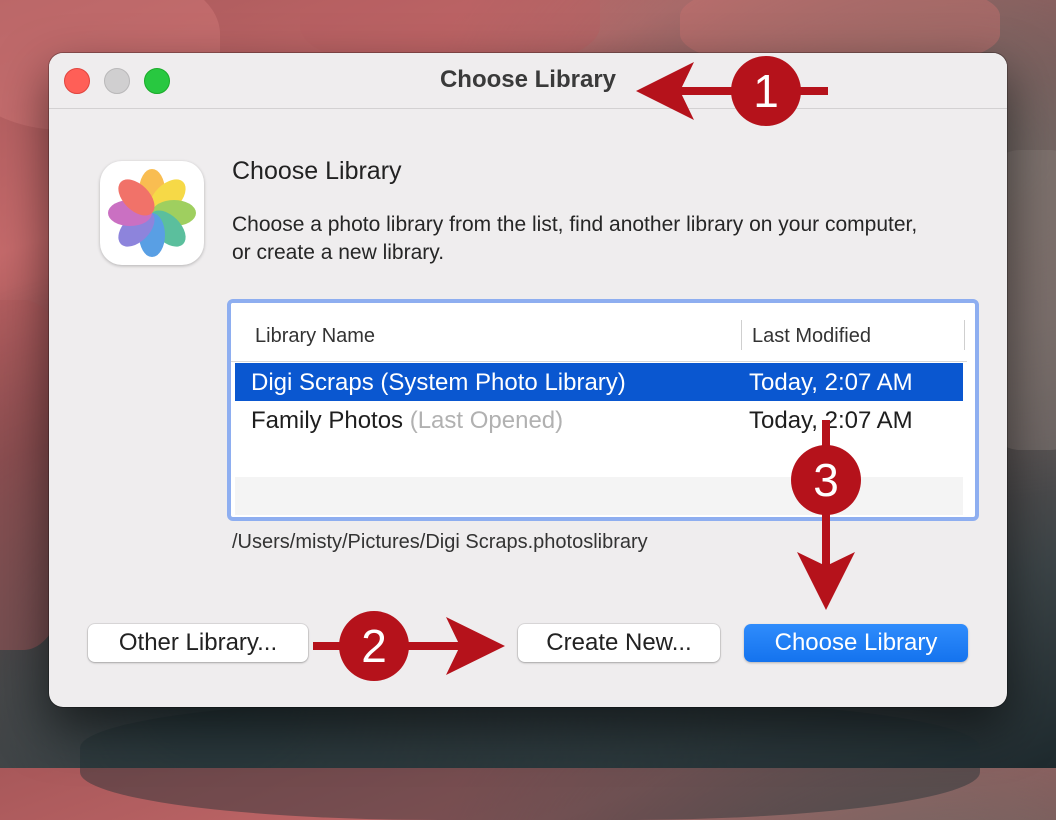 The height and width of the screenshot is (820, 1056). I want to click on background-rock, so click(530, 760).